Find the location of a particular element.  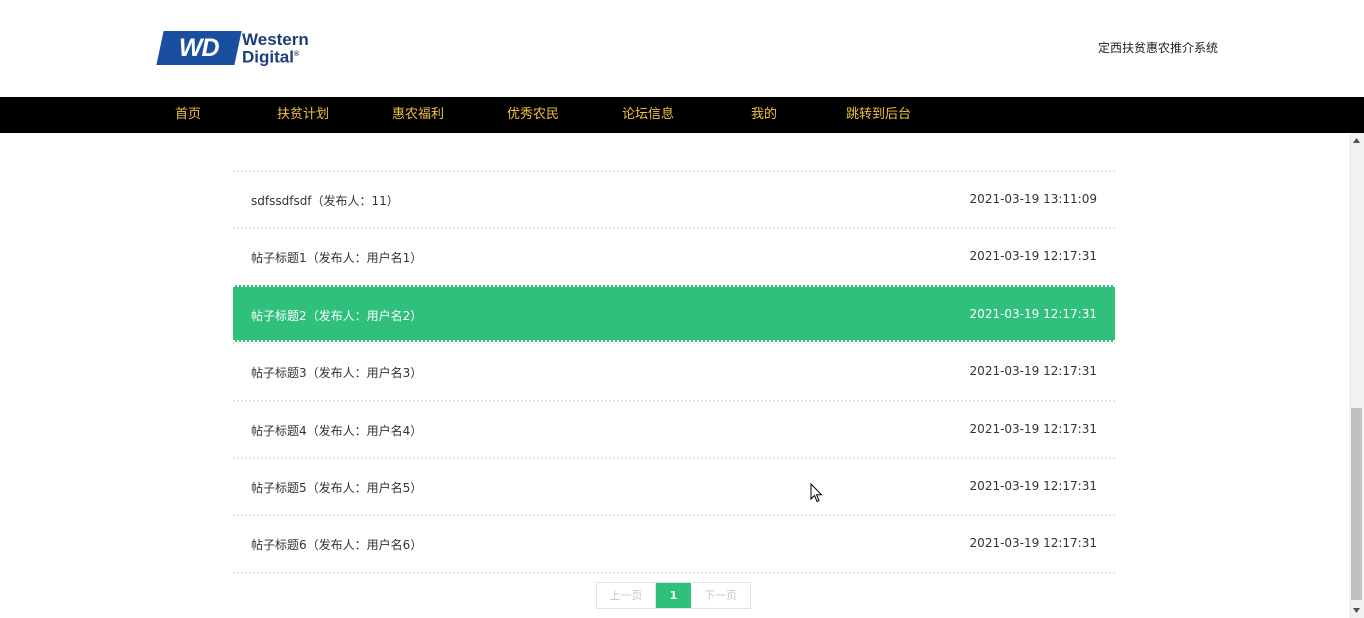

next-page-button: 下一页 is located at coordinates (720, 595).